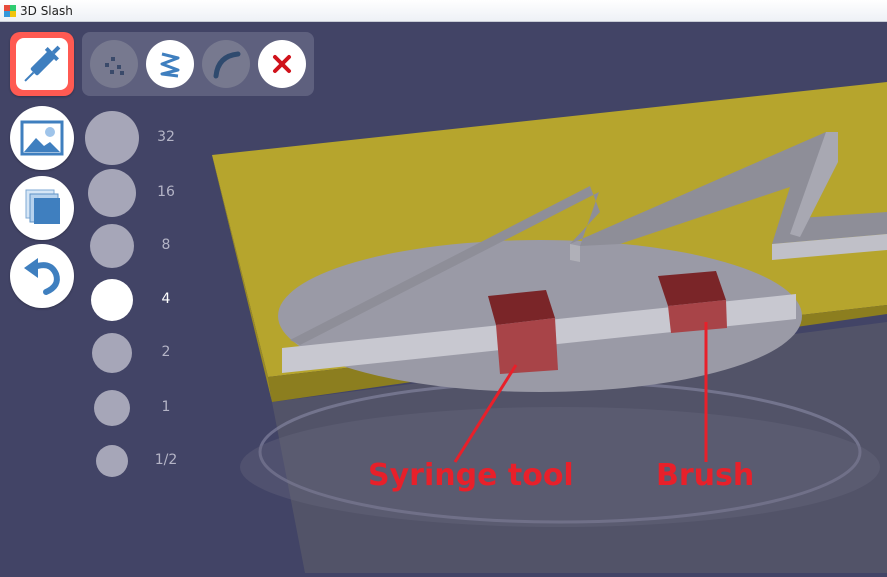  I want to click on cube-tool-button, so click(42, 208).